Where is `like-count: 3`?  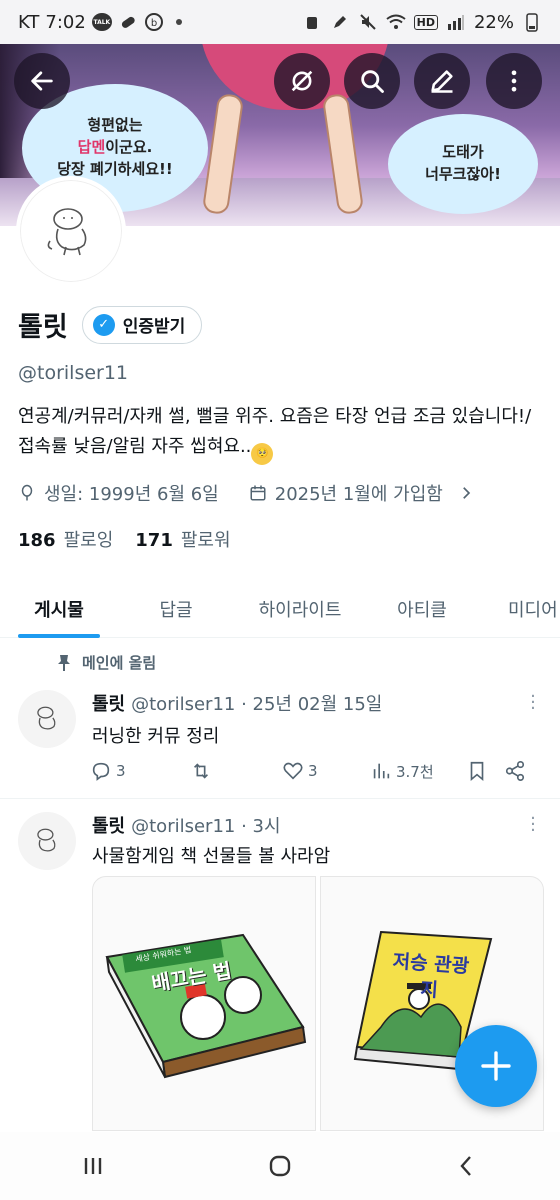
like-count: 3 is located at coordinates (313, 771).